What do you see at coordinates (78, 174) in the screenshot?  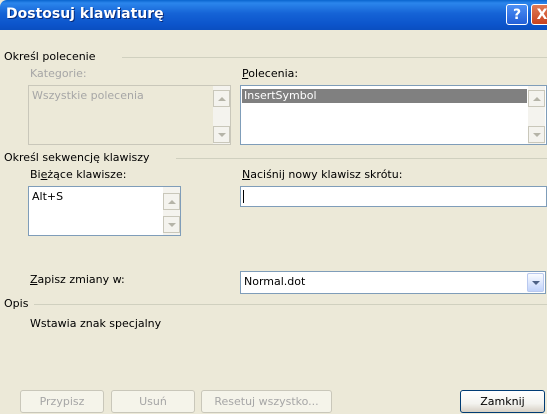 I see `current-keys-label: Bieżące klawisze:` at bounding box center [78, 174].